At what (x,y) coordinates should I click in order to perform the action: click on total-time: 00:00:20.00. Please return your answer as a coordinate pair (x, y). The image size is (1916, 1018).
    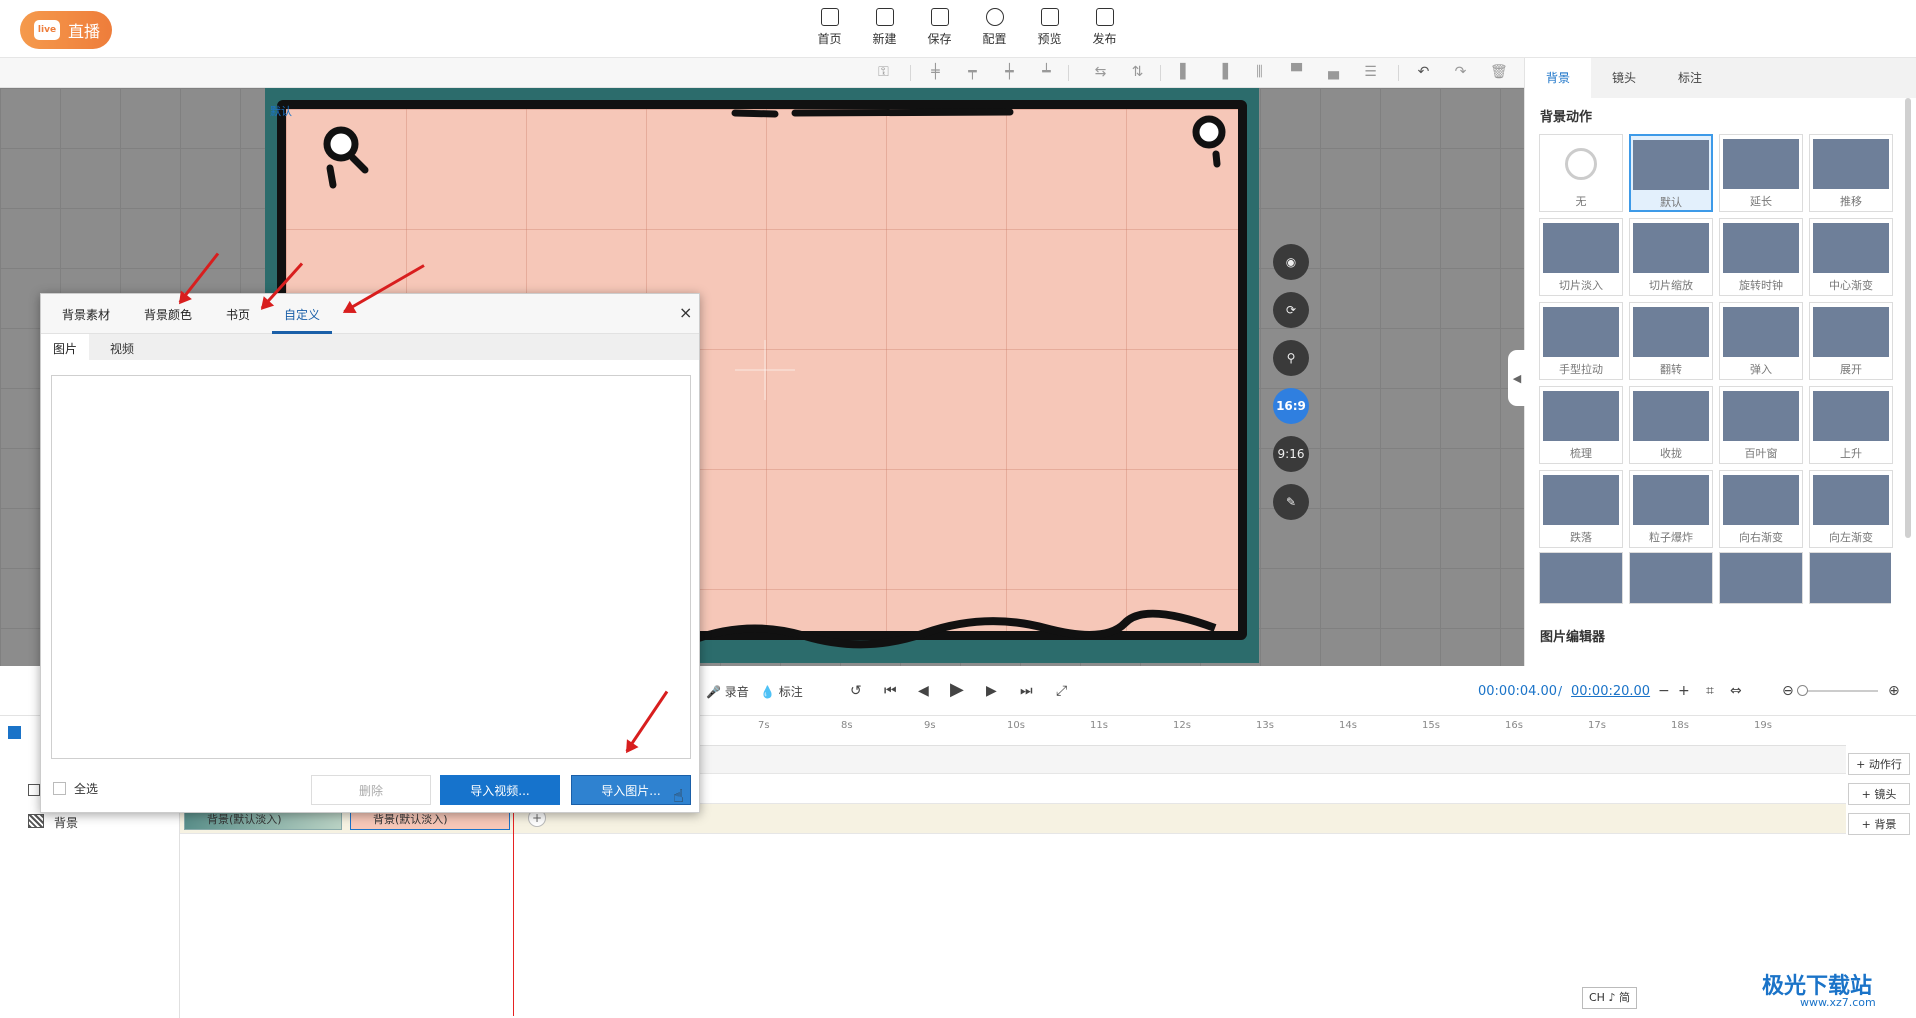
    Looking at the image, I should click on (1610, 691).